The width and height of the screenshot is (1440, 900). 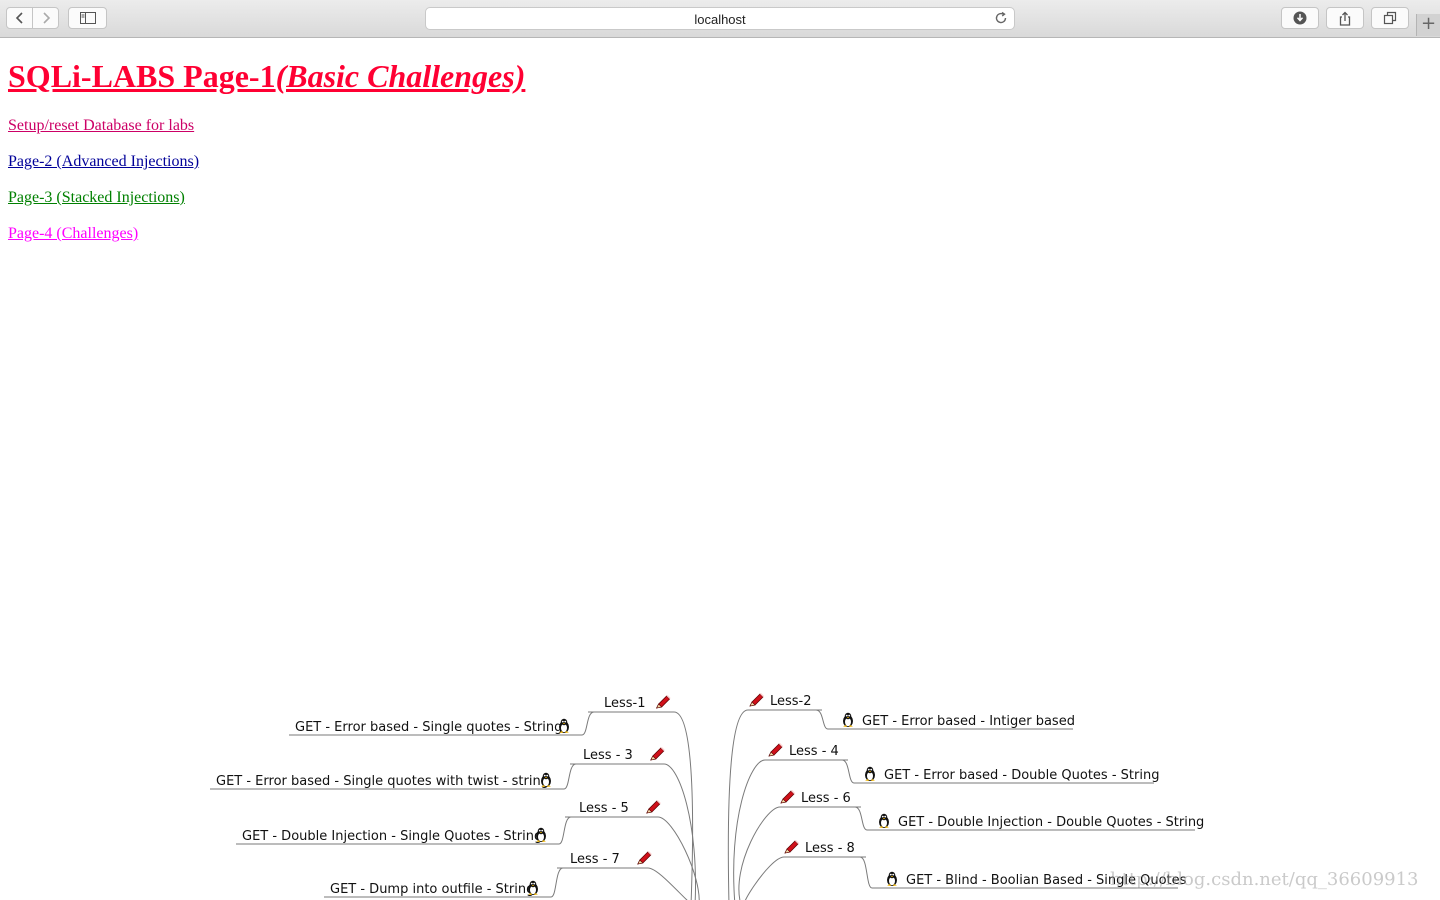 What do you see at coordinates (595, 859) in the screenshot?
I see `mindmap-less-label: Less - 7` at bounding box center [595, 859].